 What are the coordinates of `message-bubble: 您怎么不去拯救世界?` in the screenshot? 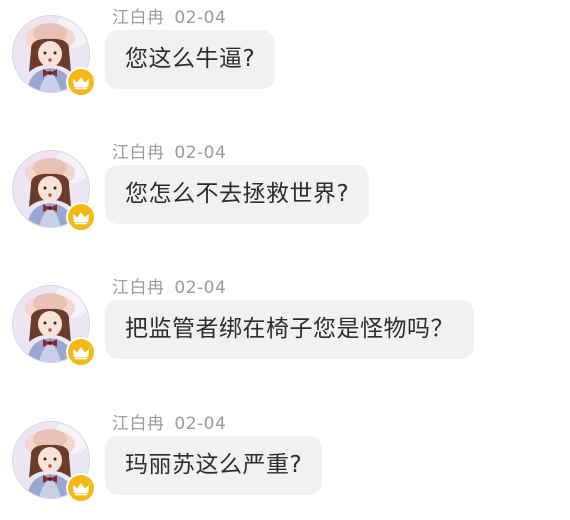 It's located at (237, 194).